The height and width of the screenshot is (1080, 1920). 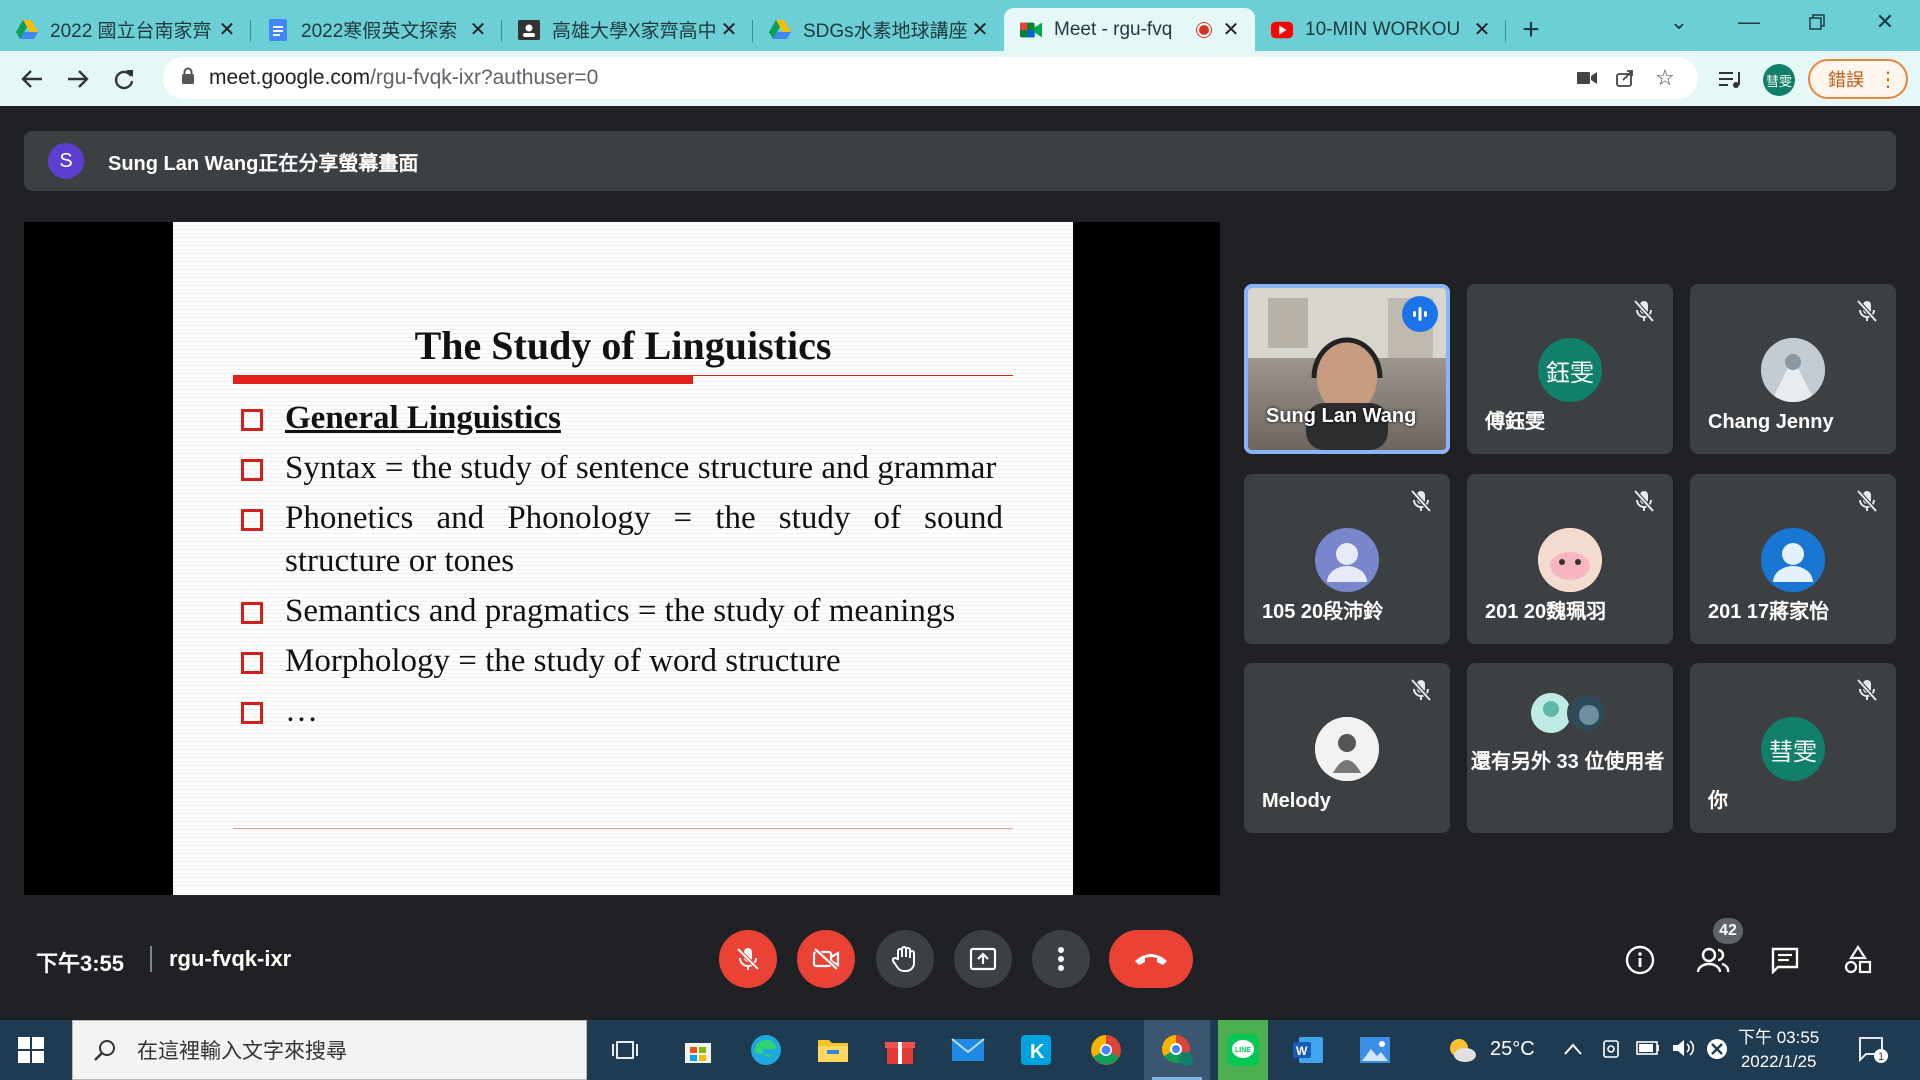 I want to click on tab-docs: 2022寒假英文探索 ✕, so click(x=376, y=29).